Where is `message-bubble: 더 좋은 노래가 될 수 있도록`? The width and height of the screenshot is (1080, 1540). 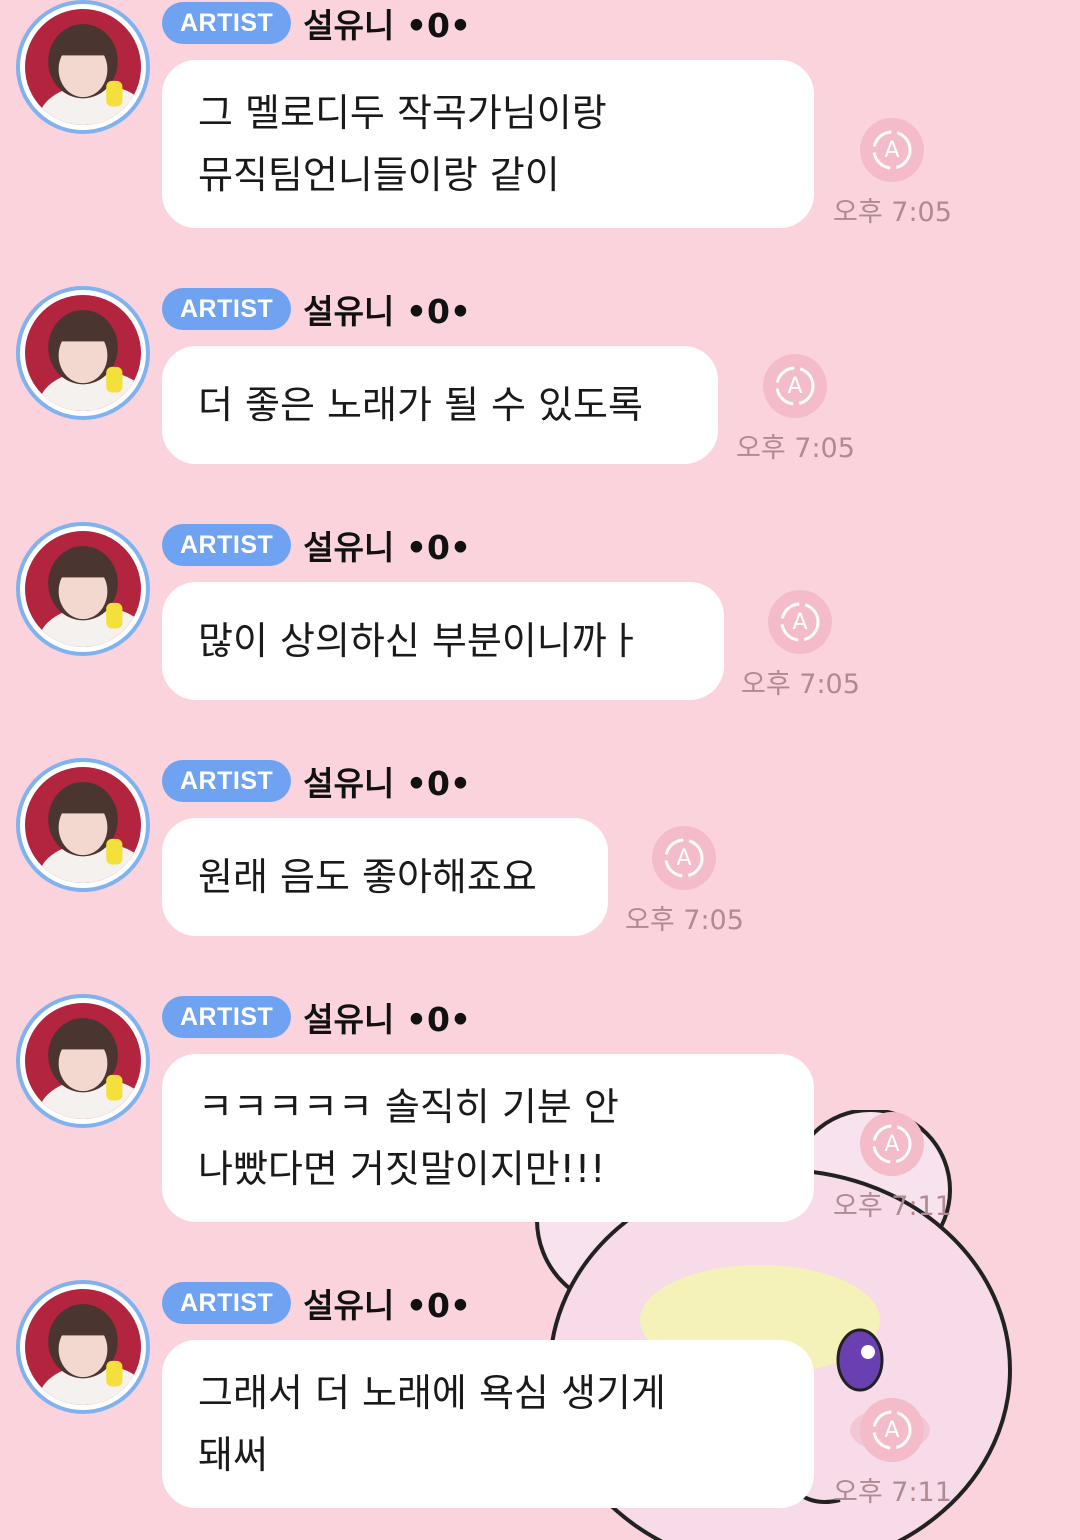
message-bubble: 더 좋은 노래가 될 수 있도록 is located at coordinates (440, 405).